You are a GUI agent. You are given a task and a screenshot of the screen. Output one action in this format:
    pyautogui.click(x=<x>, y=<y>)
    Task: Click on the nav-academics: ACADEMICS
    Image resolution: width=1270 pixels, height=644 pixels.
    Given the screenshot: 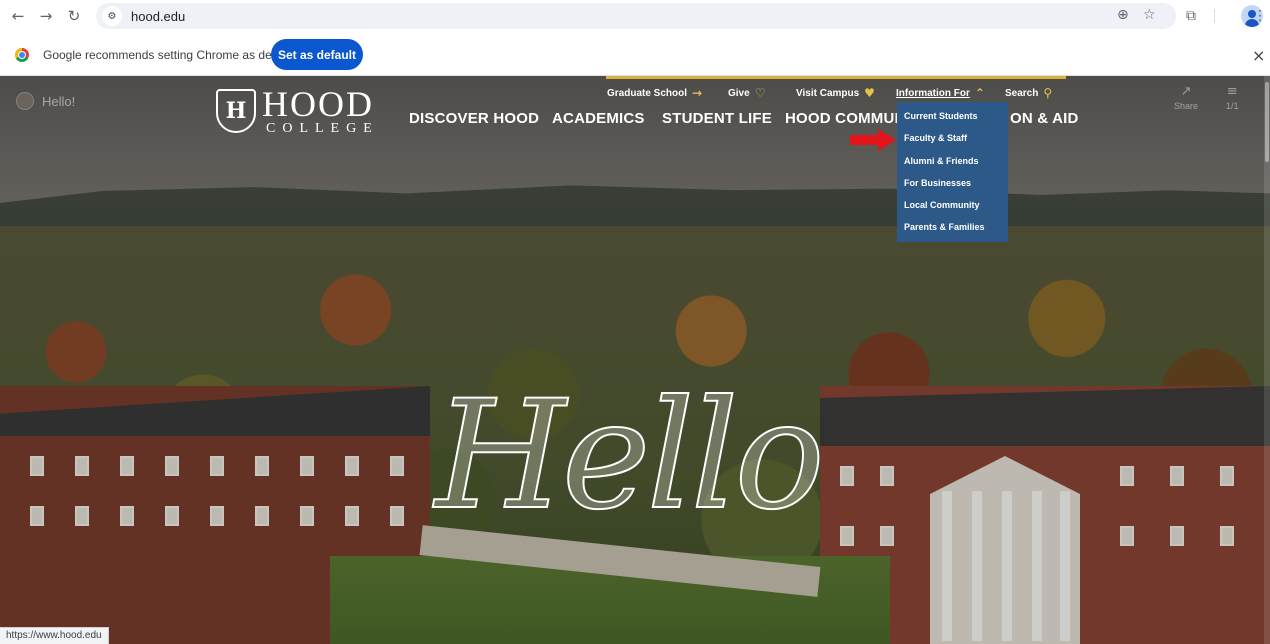 What is the action you would take?
    pyautogui.click(x=598, y=118)
    